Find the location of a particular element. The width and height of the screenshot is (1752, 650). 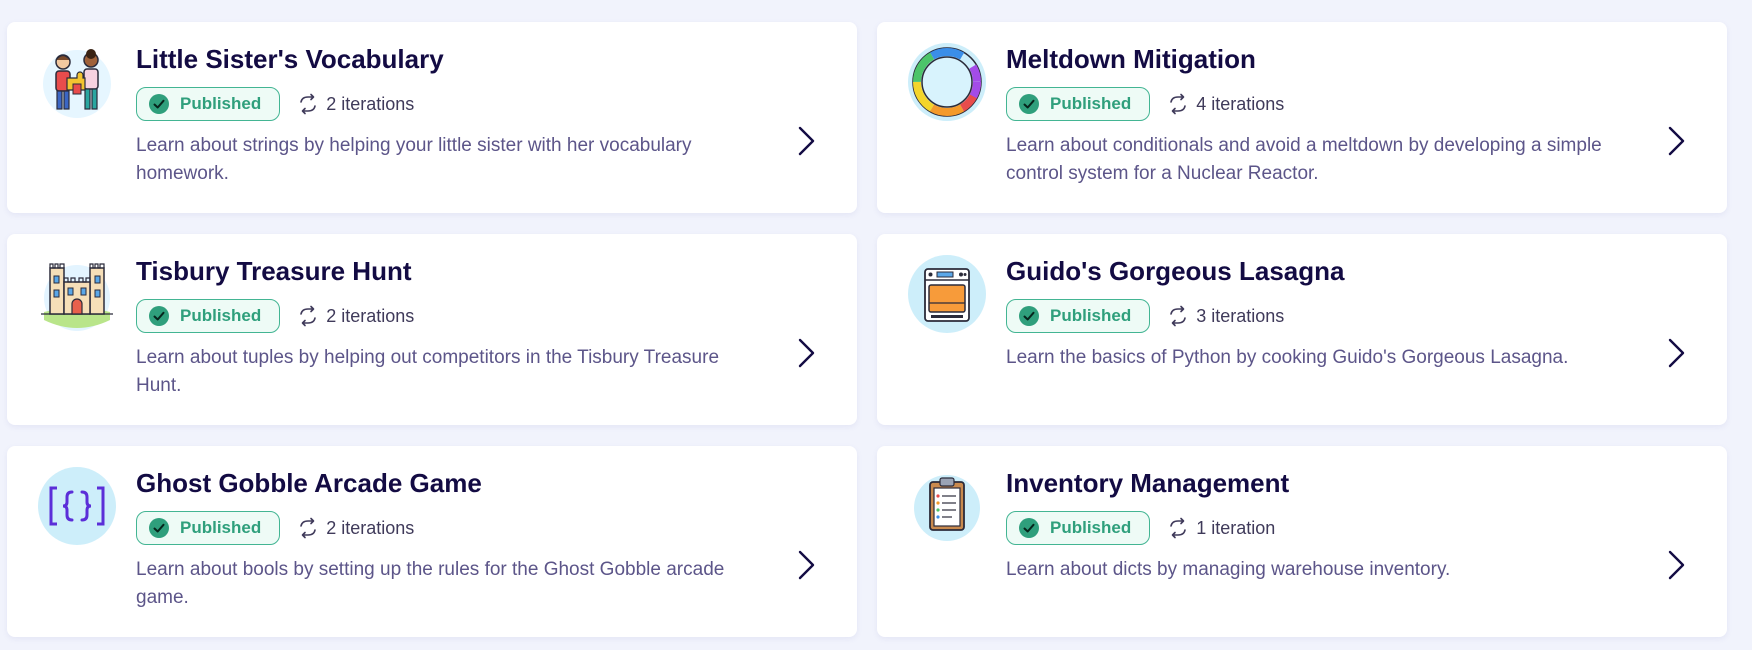

castle-icon is located at coordinates (77, 294).